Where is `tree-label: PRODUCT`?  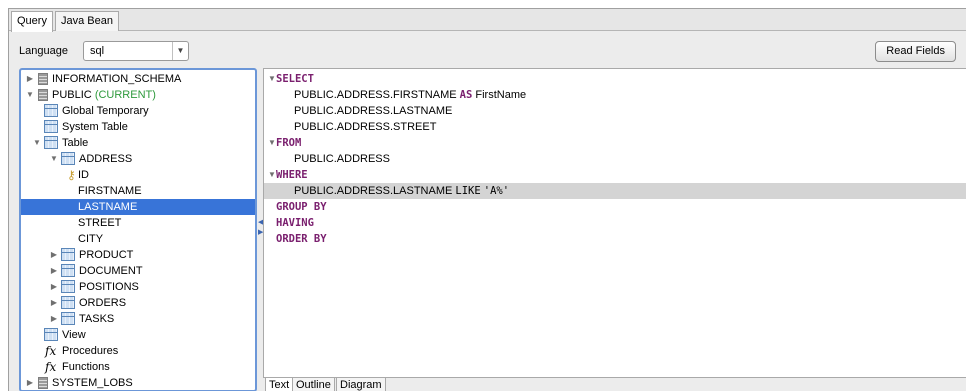 tree-label: PRODUCT is located at coordinates (106, 255).